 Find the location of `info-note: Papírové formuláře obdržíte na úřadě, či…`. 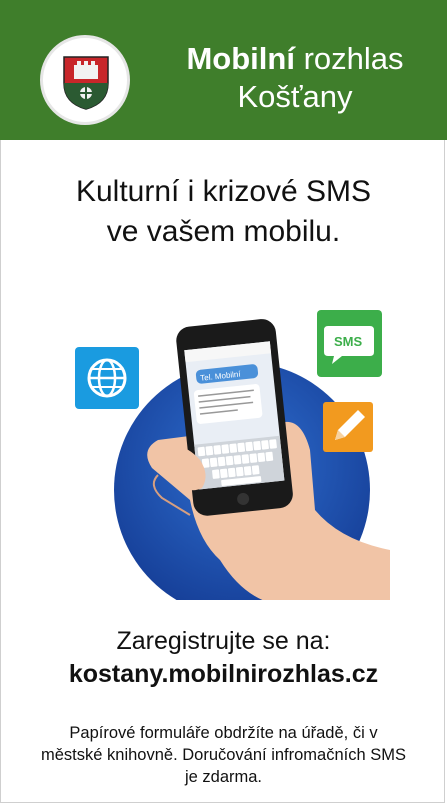

info-note: Papírové formuláře obdržíte na úřadě, či… is located at coordinates (223, 755).